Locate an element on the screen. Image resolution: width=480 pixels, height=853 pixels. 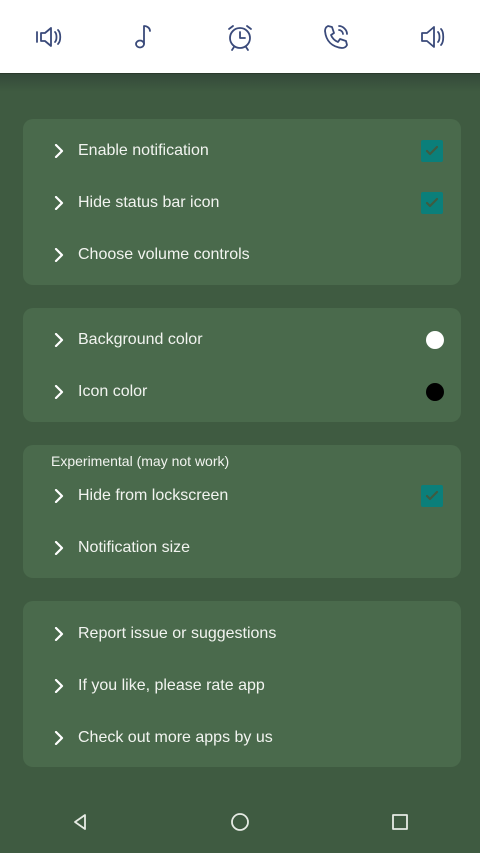
more-apps-label: Check out more apps by us is located at coordinates (175, 737).